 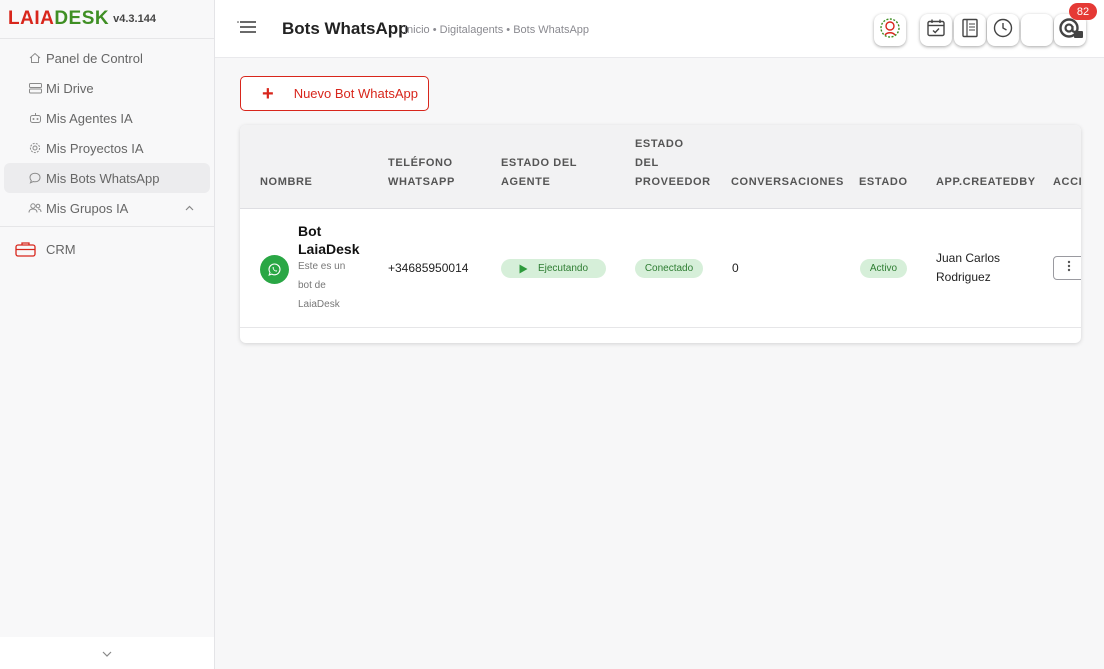 I want to click on column-header-created-by: APP.CREATEDBY, so click(x=986, y=182).